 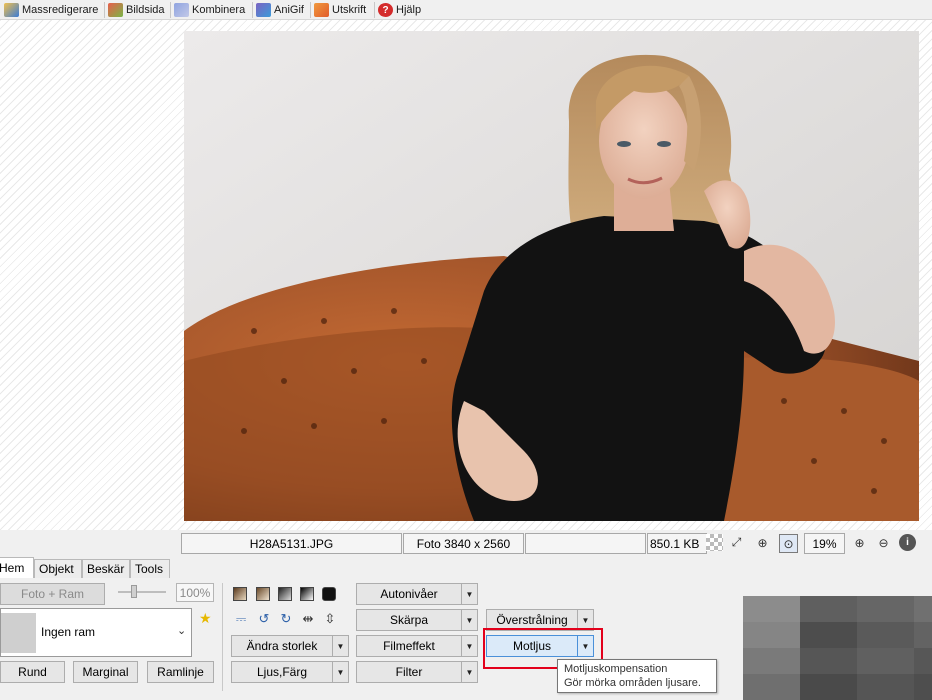 I want to click on info-icon: i, so click(x=907, y=542).